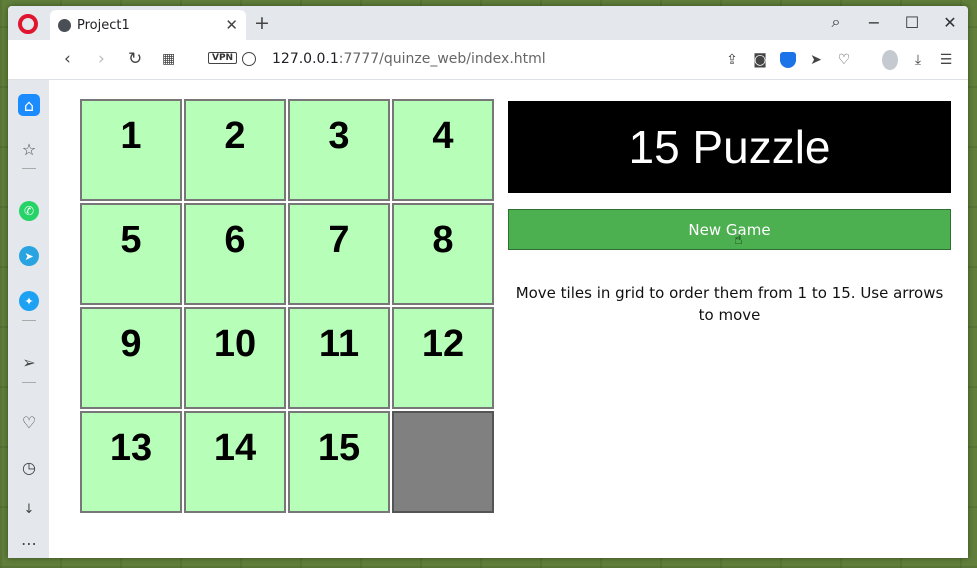 The height and width of the screenshot is (568, 977). What do you see at coordinates (64, 25) in the screenshot?
I see `globe-icon` at bounding box center [64, 25].